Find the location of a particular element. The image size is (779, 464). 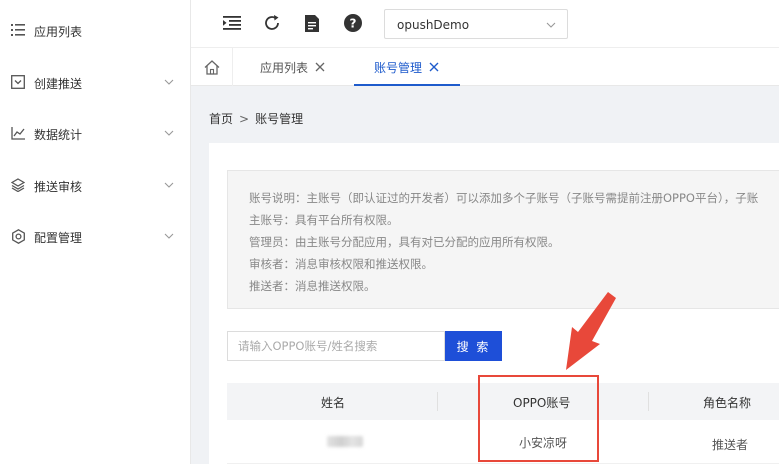

sidebar-item-statistics: 数据统计 is located at coordinates (95, 134).